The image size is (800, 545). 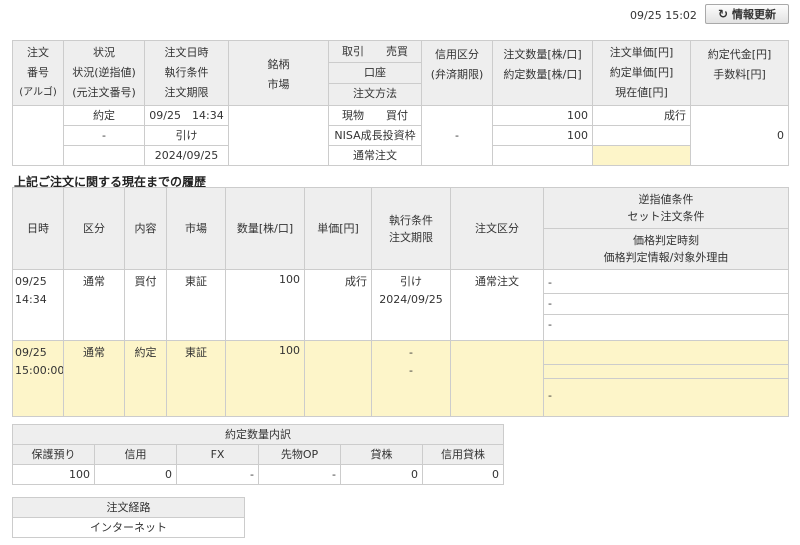 What do you see at coordinates (666, 257) in the screenshot?
I see `header-text: 価格判定情報/対象外理由` at bounding box center [666, 257].